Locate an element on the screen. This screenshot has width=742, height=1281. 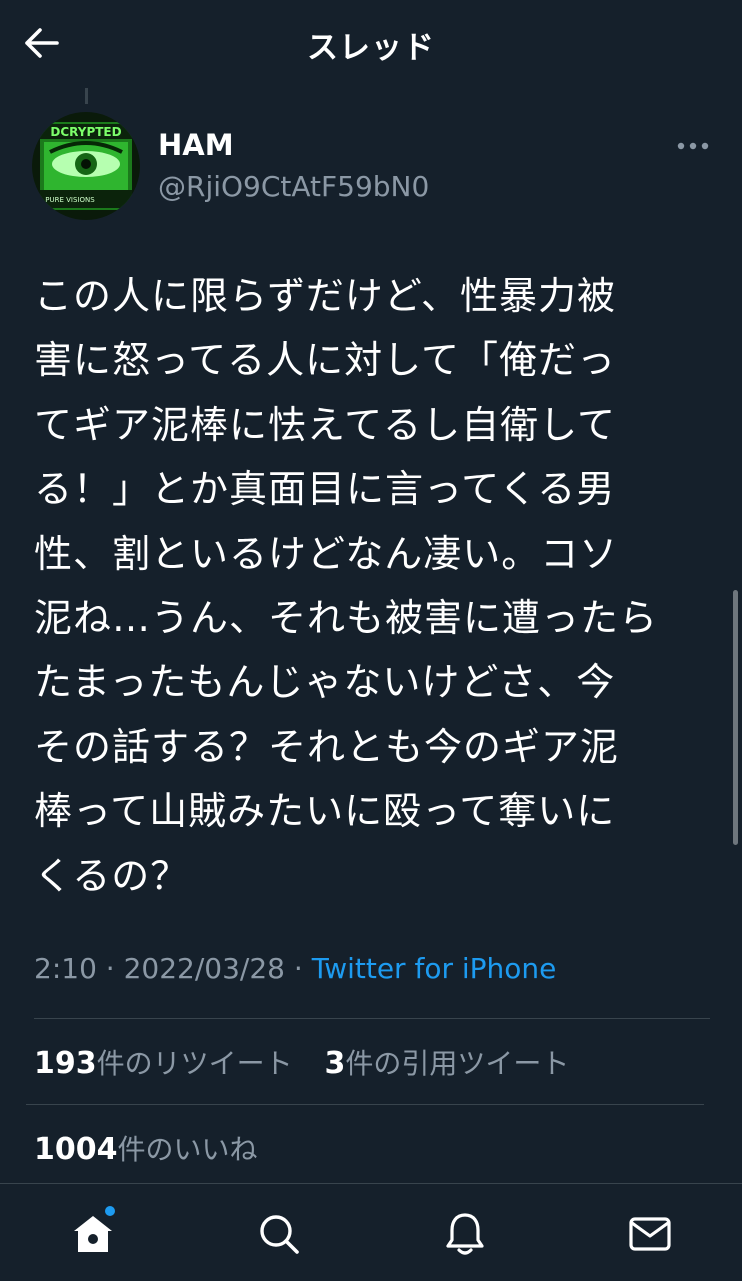
more-options-button is located at coordinates (693, 146).